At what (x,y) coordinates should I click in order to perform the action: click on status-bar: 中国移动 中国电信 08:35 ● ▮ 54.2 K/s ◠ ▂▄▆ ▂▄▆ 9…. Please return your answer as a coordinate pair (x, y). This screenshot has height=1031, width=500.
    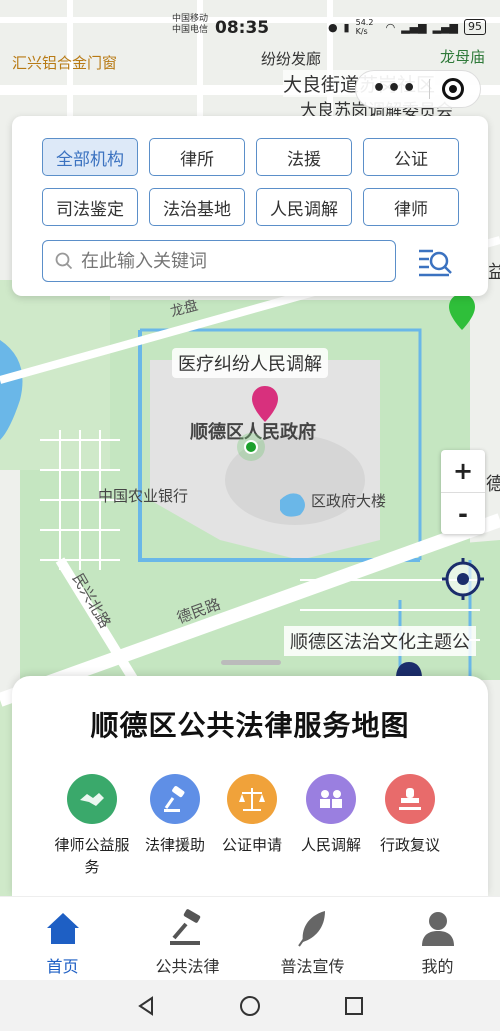
    Looking at the image, I should click on (250, 21).